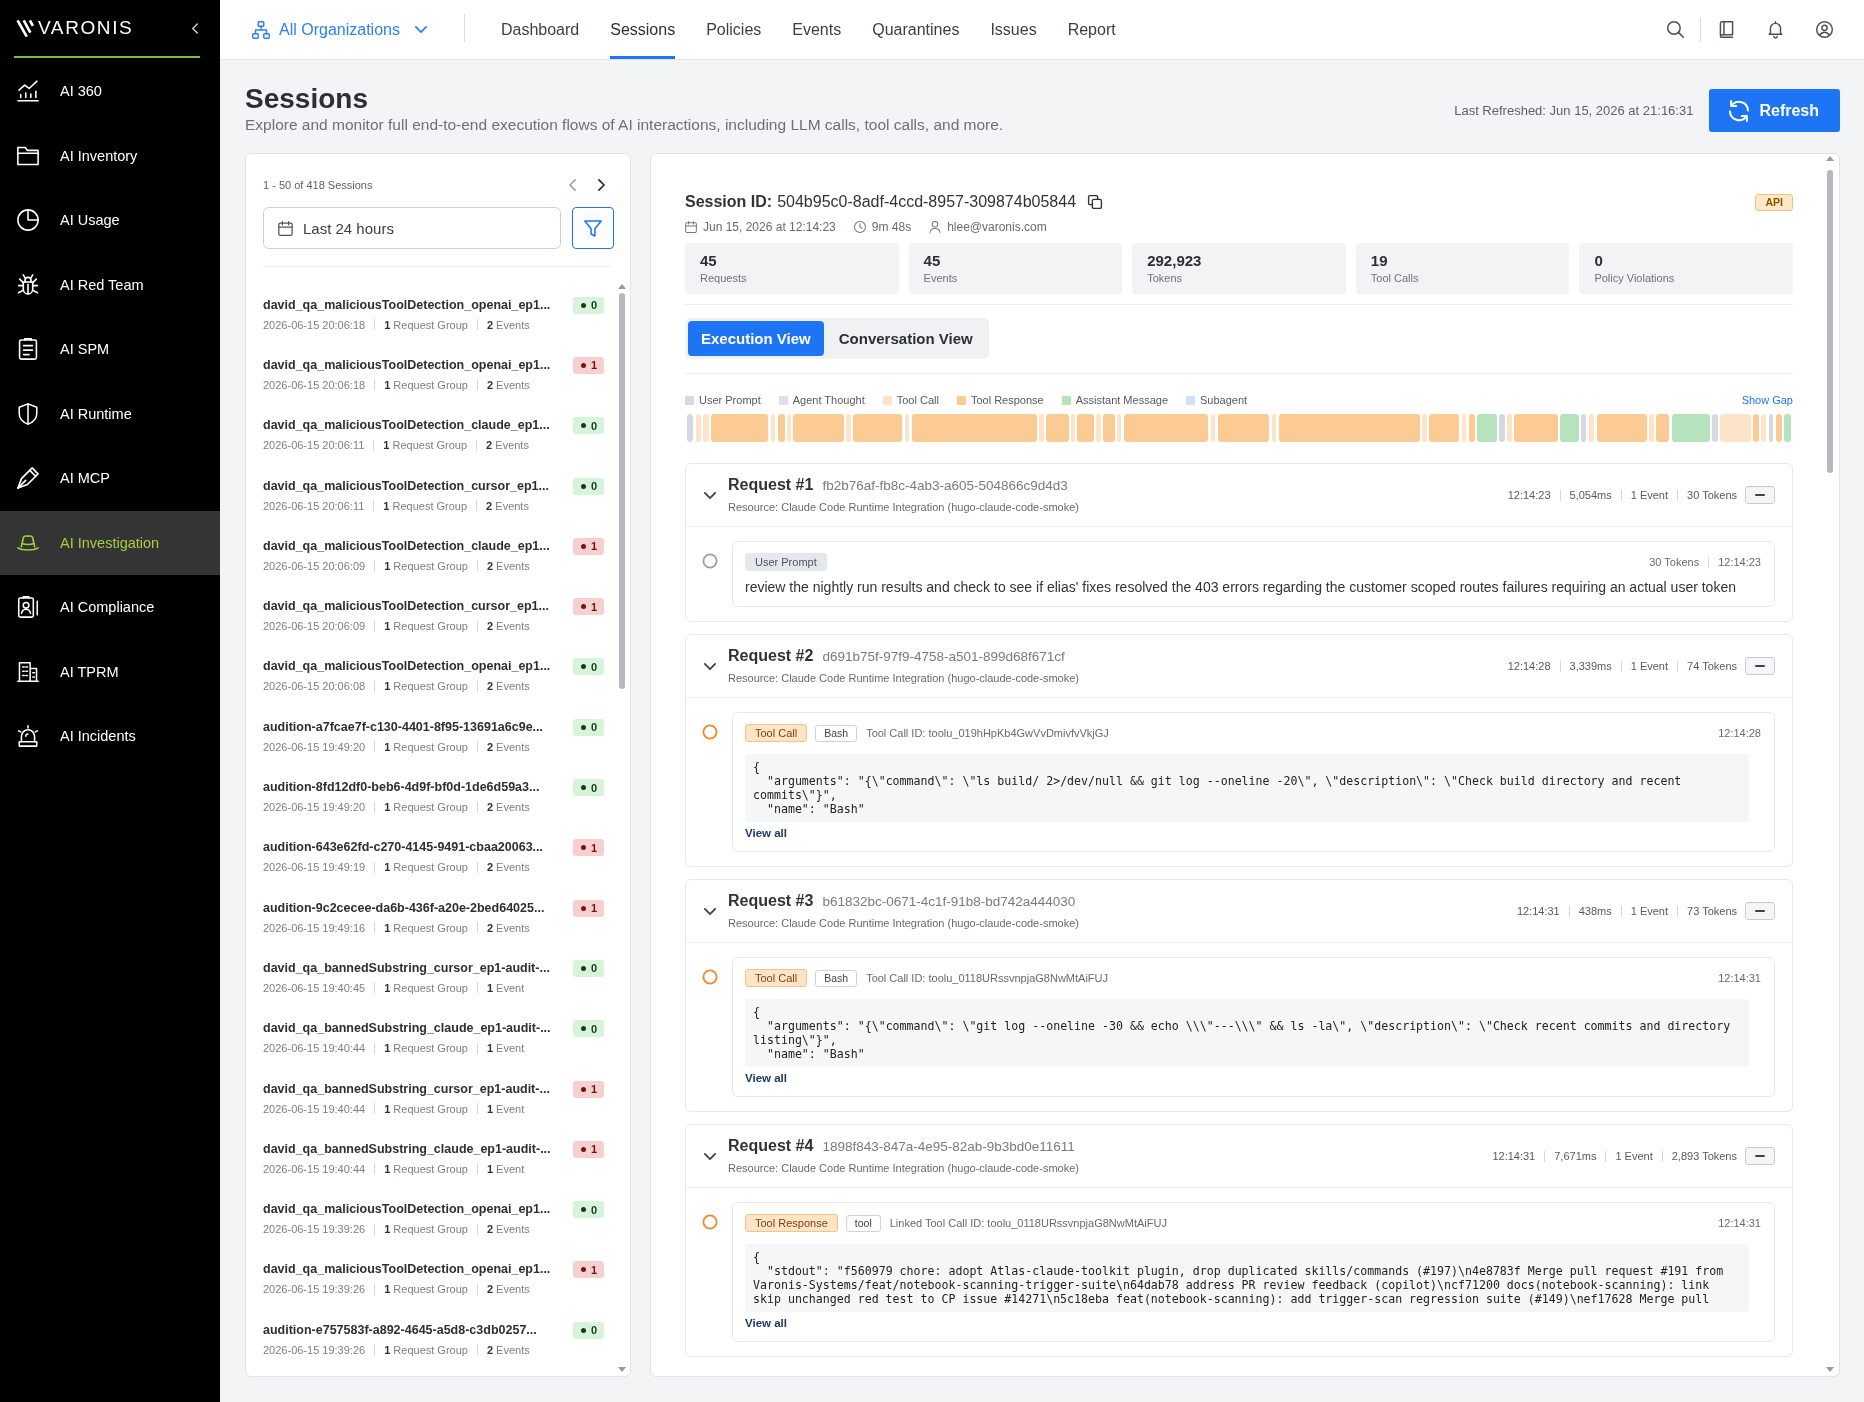 Image resolution: width=1864 pixels, height=1402 pixels. Describe the element at coordinates (110, 284) in the screenshot. I see `sidebar-item: AI Red Team` at that location.